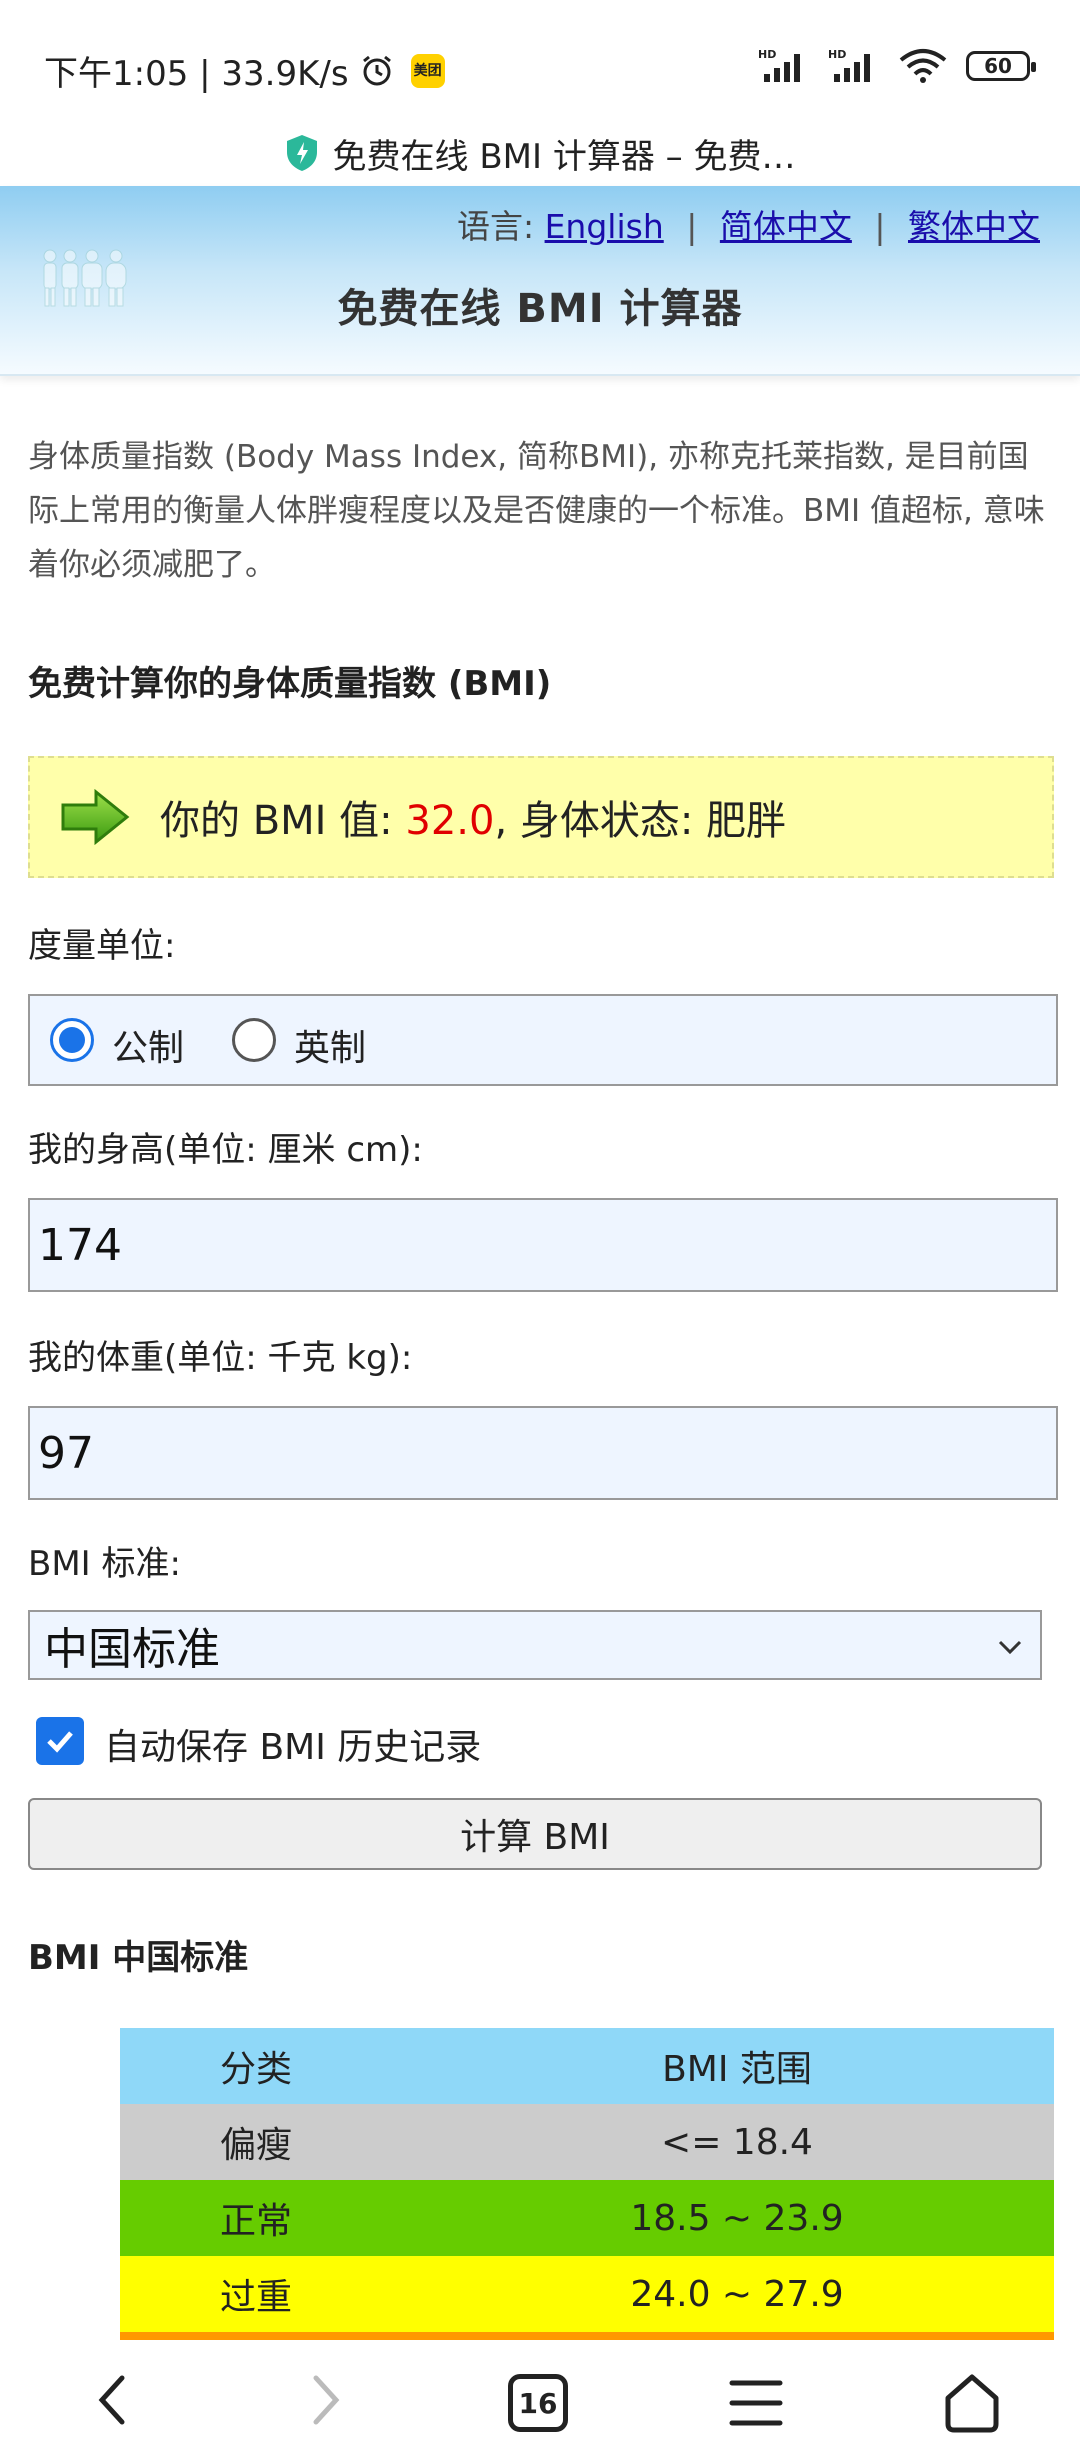 The height and width of the screenshot is (2460, 1080). What do you see at coordinates (283, 821) in the screenshot?
I see `bmi-result-prefix: 你的 BMI 值:` at bounding box center [283, 821].